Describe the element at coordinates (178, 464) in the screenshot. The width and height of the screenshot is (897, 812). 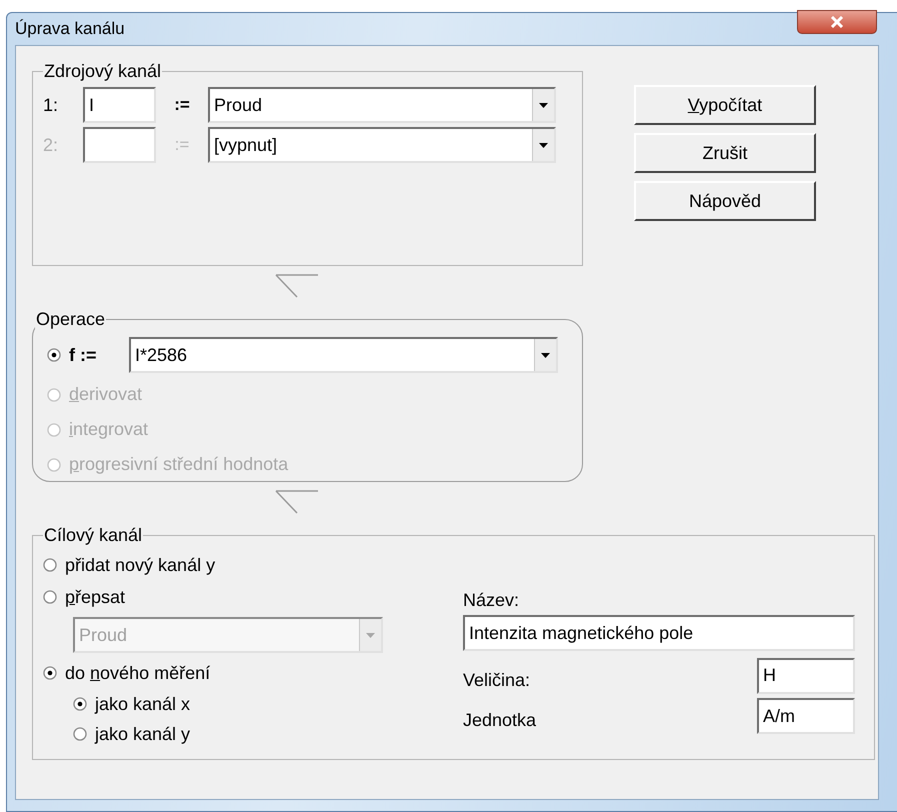
I see `radio-label: progresivní střední hodnota` at that location.